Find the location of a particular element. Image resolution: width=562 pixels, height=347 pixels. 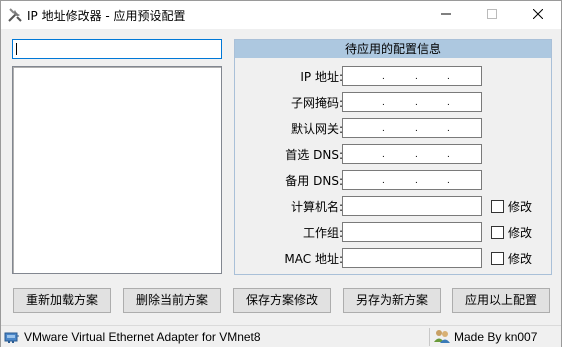

workgroup-input is located at coordinates (412, 232).